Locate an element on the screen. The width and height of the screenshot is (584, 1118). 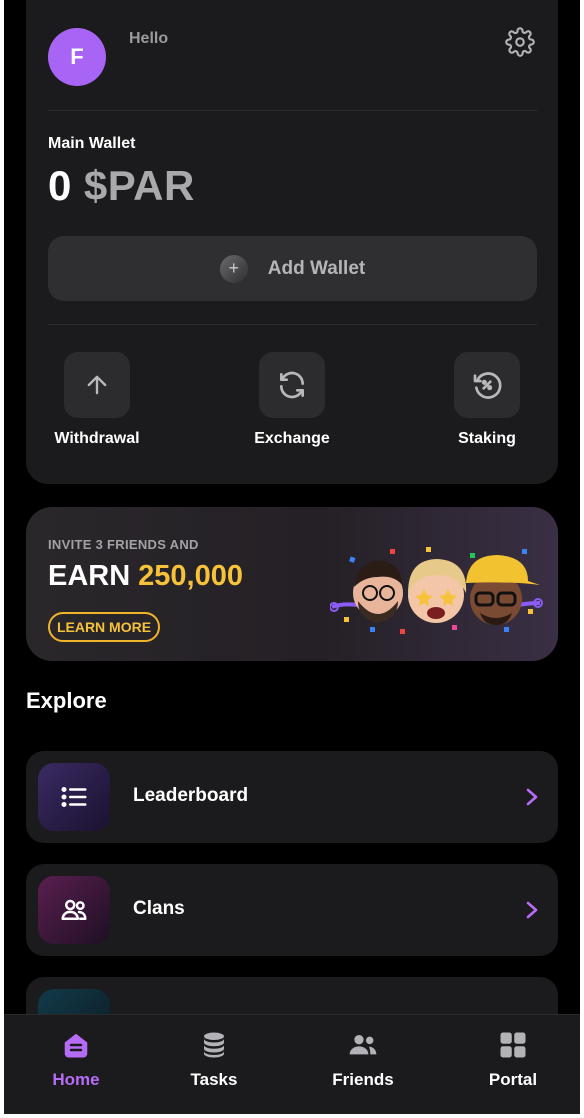
wallet-label: Main Wallet is located at coordinates (92, 143).